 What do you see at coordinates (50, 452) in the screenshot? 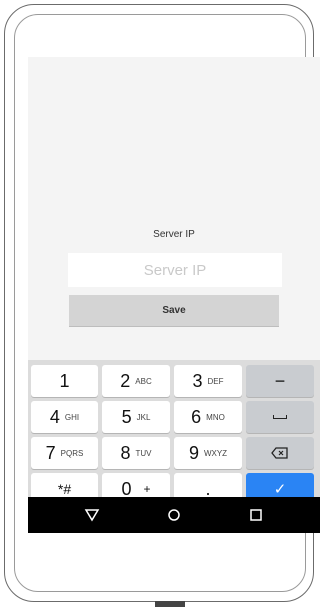
I see `key-main: 7` at bounding box center [50, 452].